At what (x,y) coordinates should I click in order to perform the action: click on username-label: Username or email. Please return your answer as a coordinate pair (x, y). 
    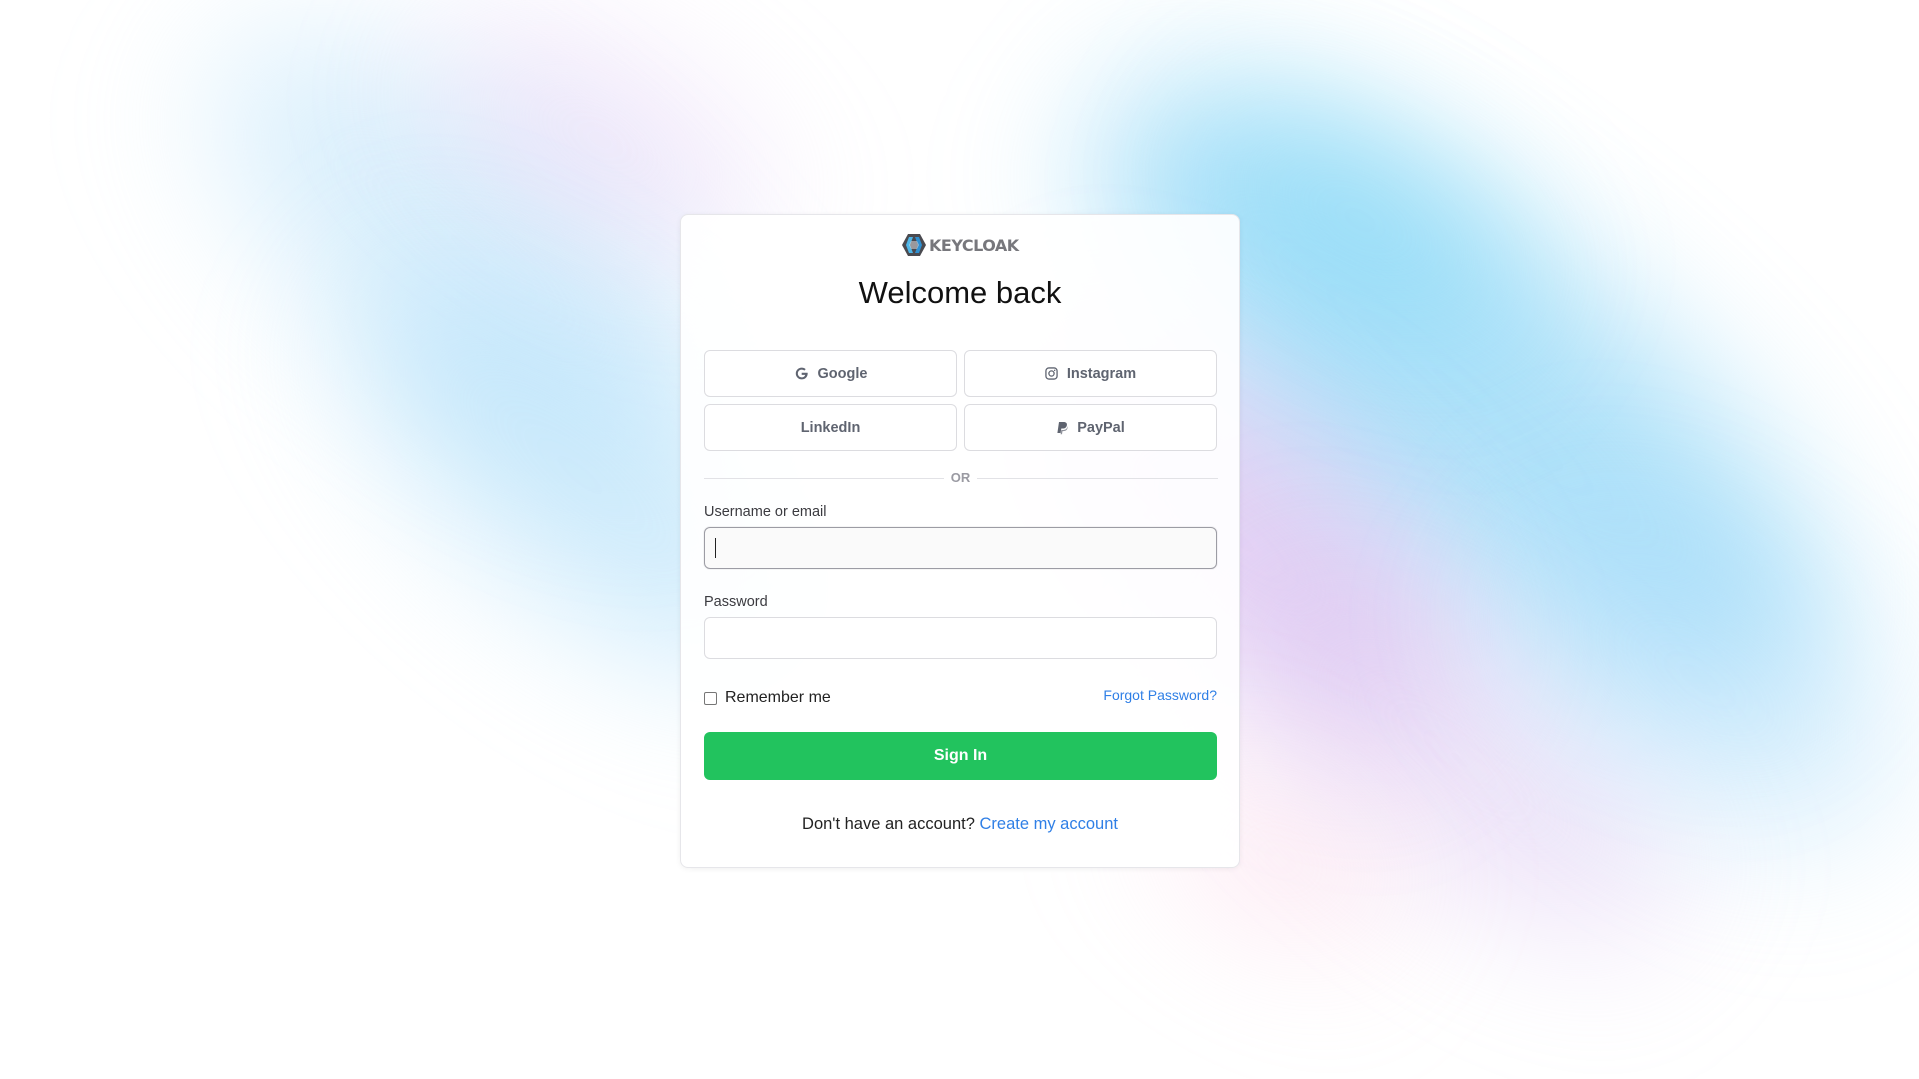
    Looking at the image, I should click on (765, 512).